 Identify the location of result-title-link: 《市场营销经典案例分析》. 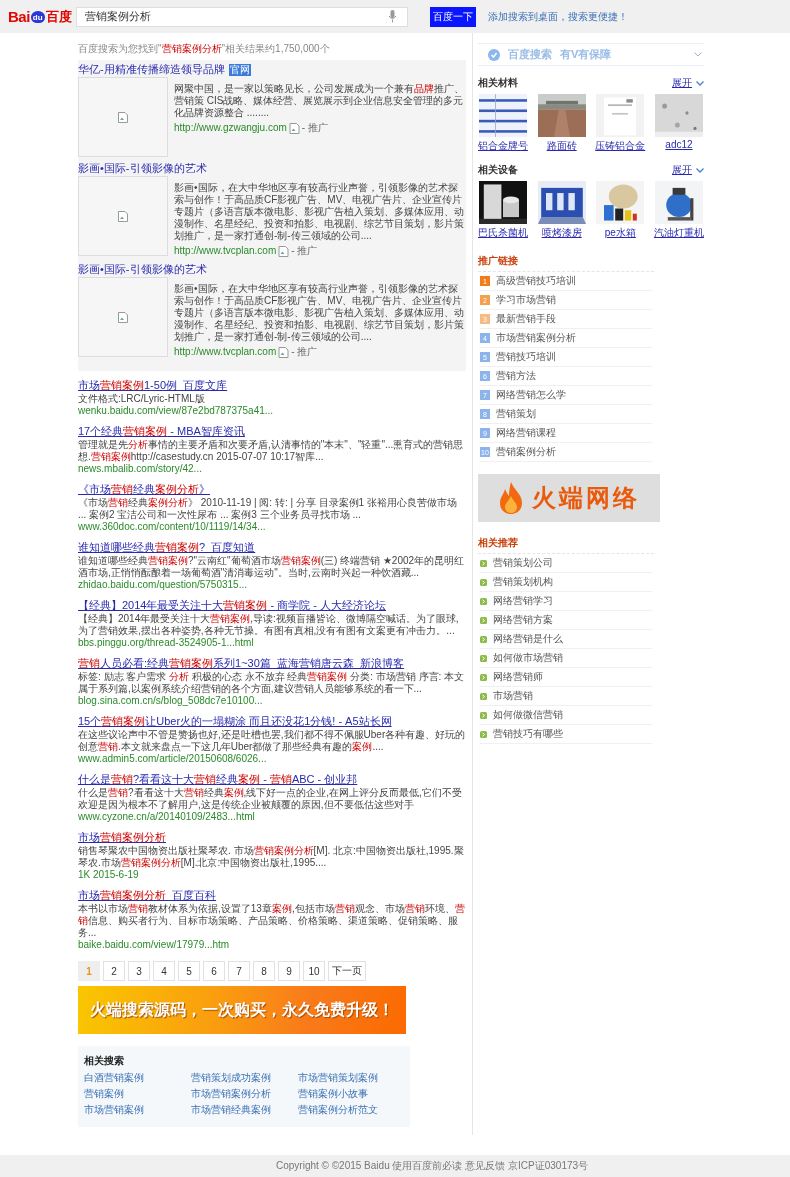
(272, 489).